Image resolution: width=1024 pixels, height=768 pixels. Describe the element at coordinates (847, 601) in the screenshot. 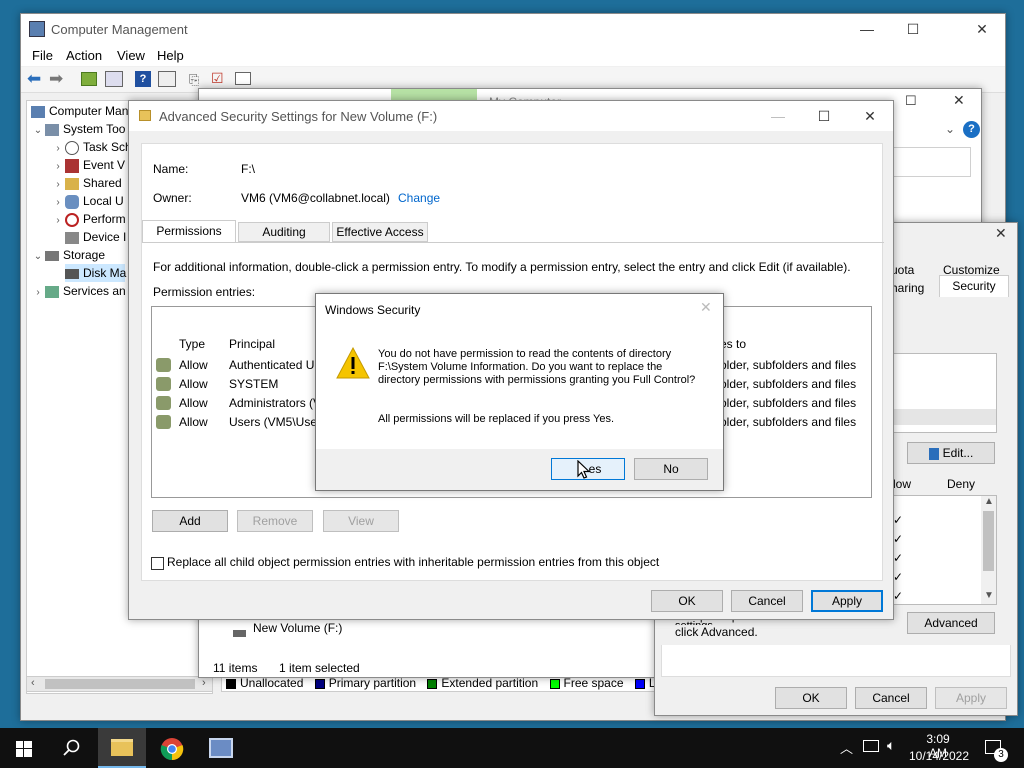

I see `adv-apply-button: Apply` at that location.